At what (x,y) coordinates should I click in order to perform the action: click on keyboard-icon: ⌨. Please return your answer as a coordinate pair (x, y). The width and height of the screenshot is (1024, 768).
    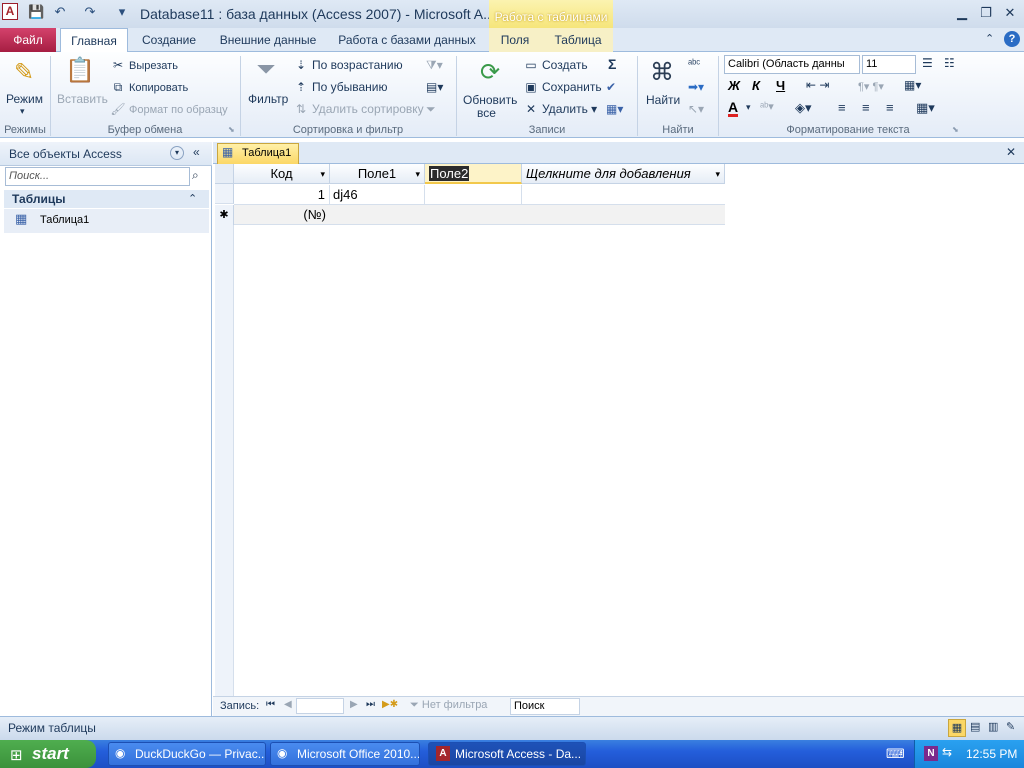
    Looking at the image, I should click on (895, 754).